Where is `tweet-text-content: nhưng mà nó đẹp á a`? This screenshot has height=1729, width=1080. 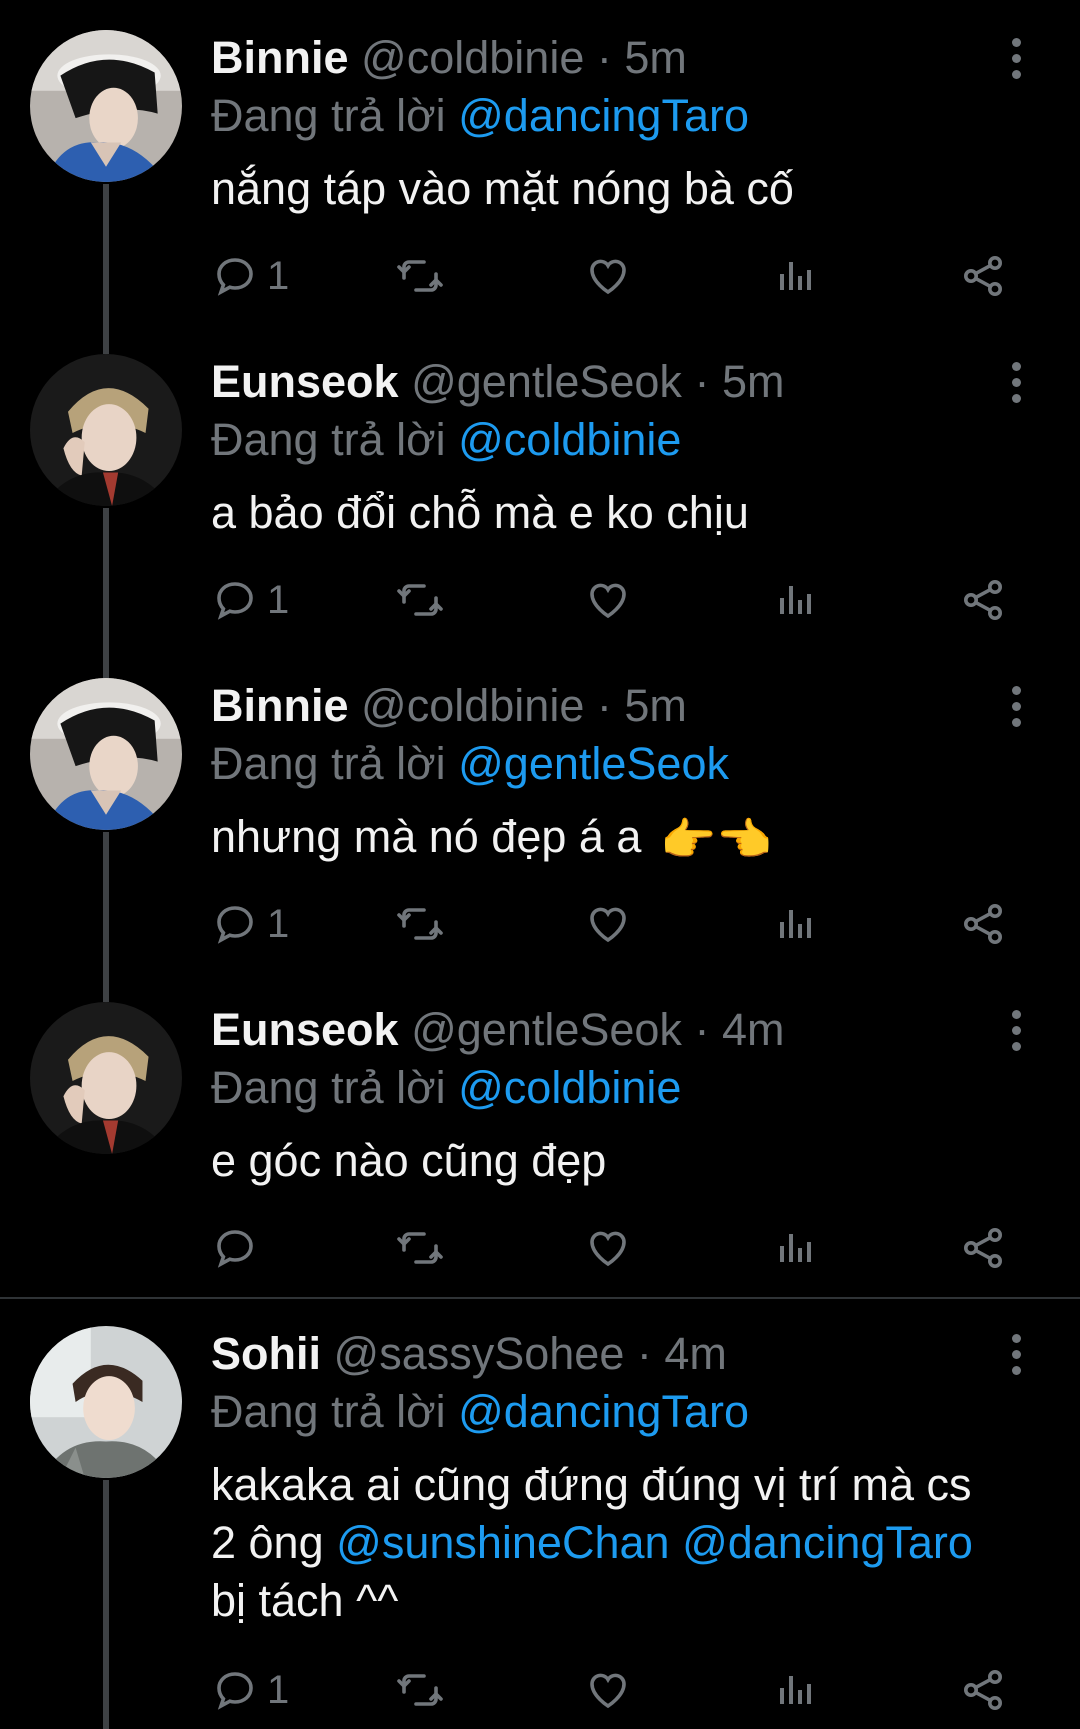 tweet-text-content: nhưng mà nó đẹp á a is located at coordinates (426, 836).